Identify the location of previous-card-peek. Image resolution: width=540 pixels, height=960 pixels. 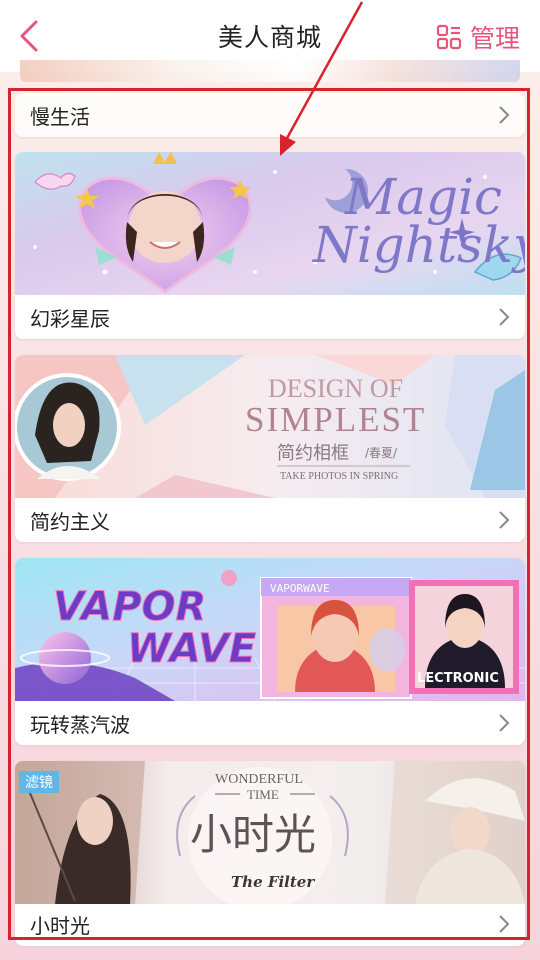
(270, 71).